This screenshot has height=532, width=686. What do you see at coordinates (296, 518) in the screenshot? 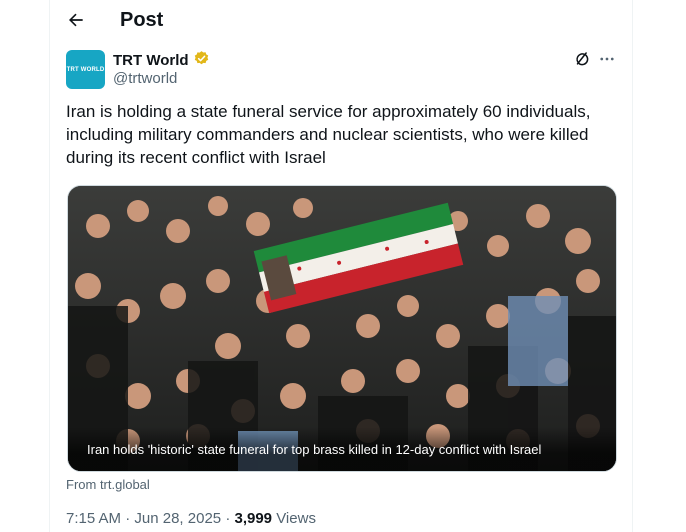
I see `views-label: Views` at bounding box center [296, 518].